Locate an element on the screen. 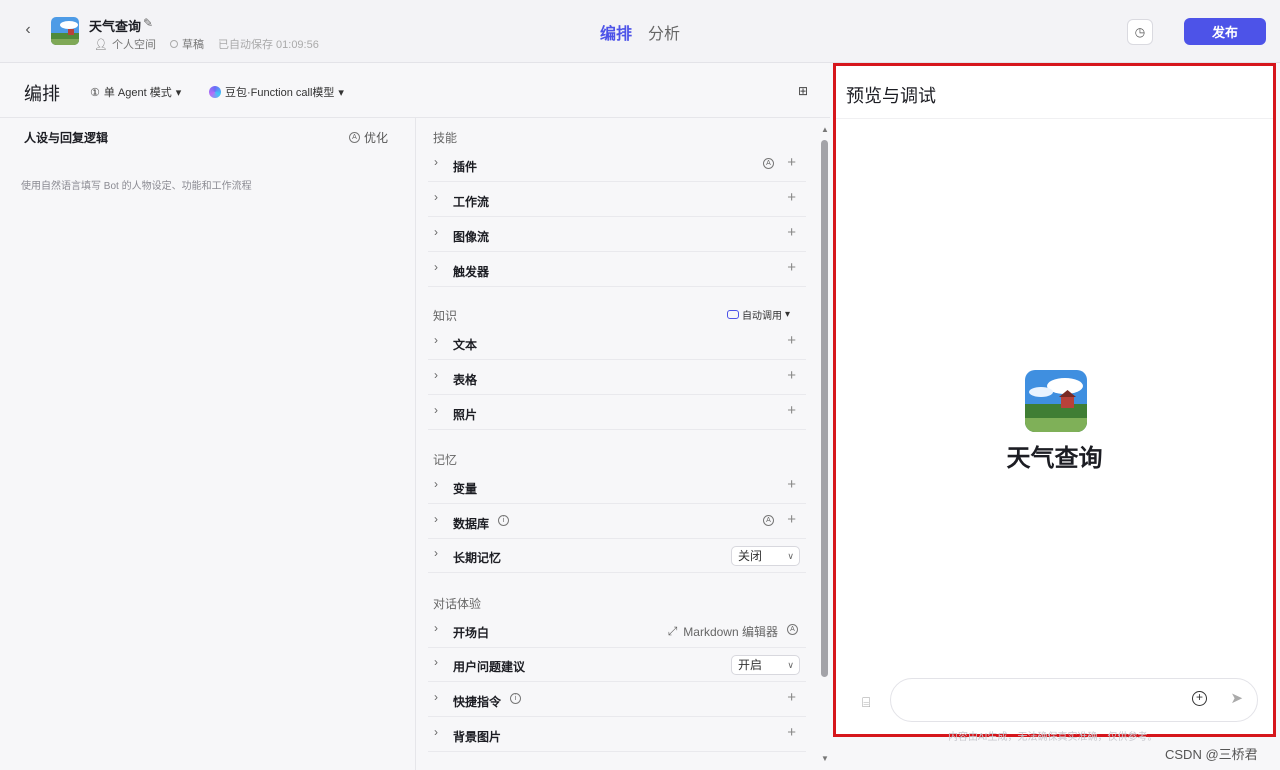 The height and width of the screenshot is (770, 1280). row-imageflow: › 图像流 + is located at coordinates (617, 234).